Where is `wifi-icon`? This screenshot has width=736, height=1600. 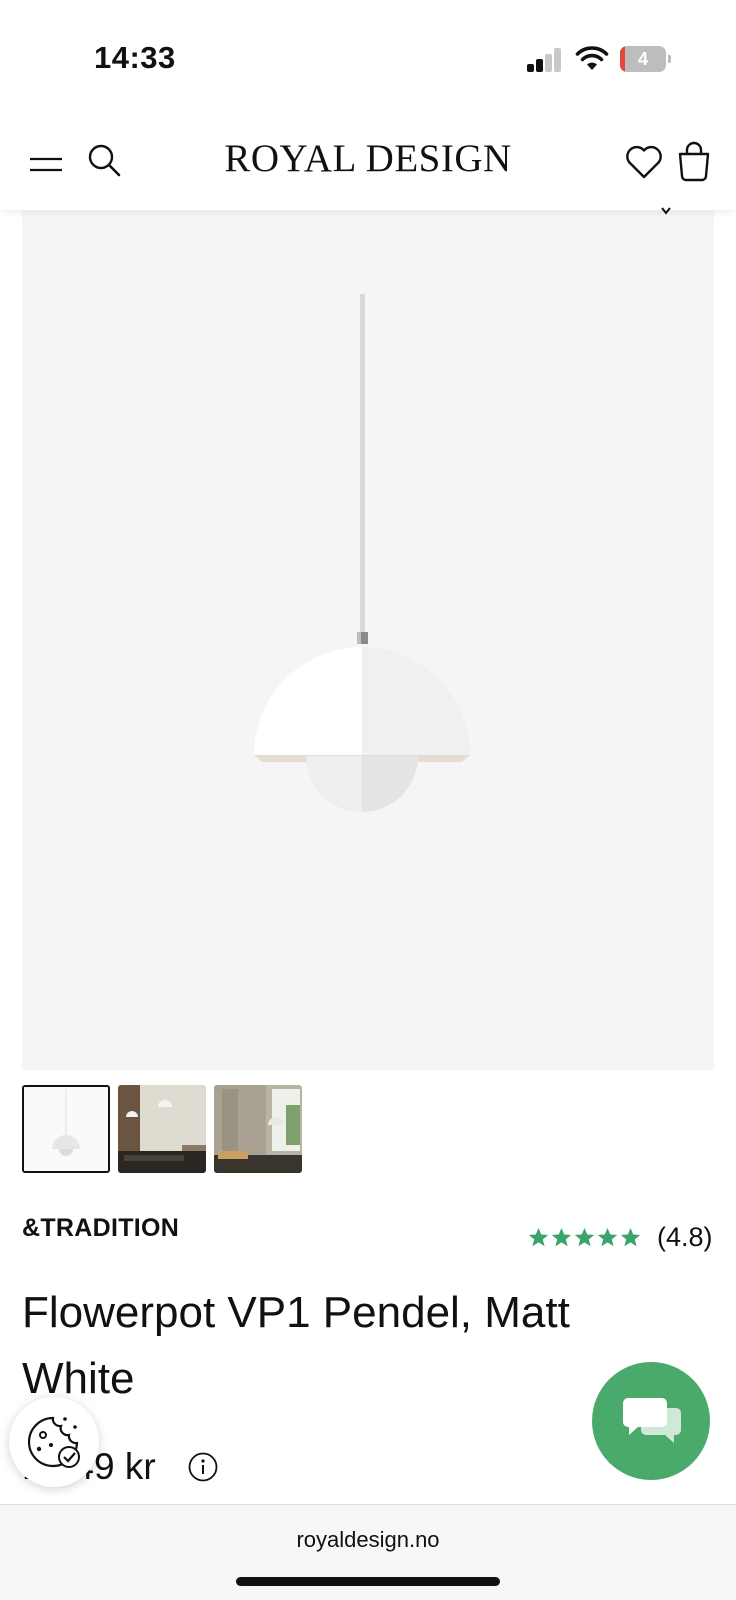
wifi-icon is located at coordinates (592, 58).